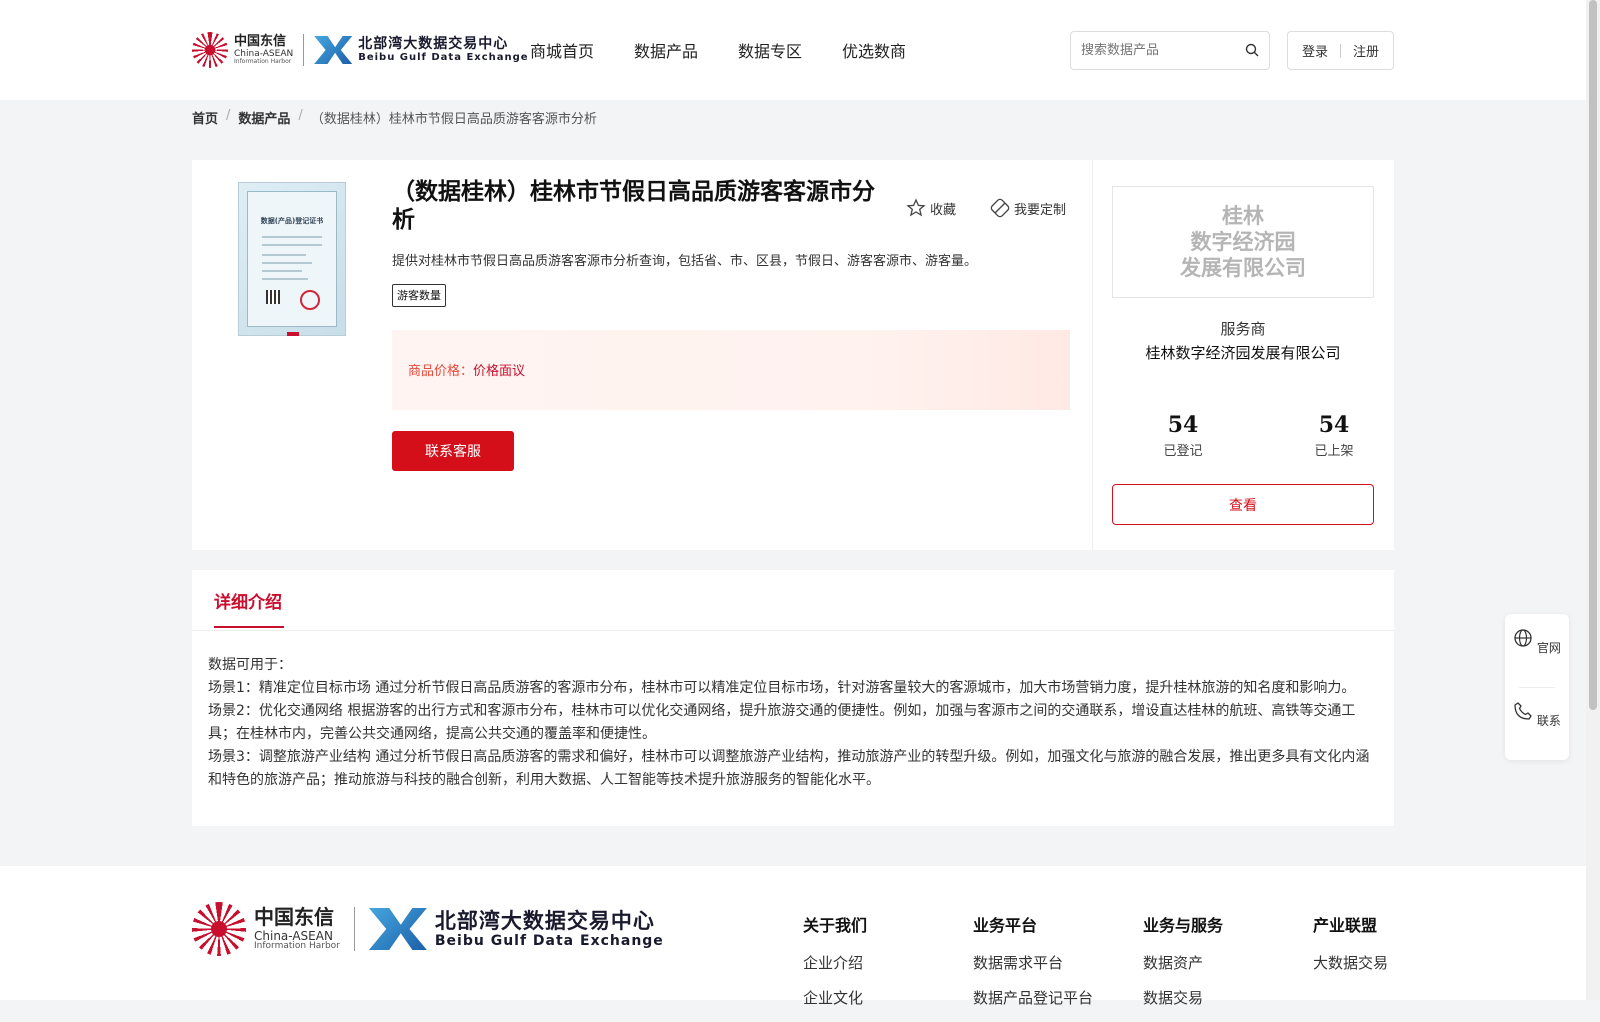 The height and width of the screenshot is (1022, 1600). I want to click on registered-stat: 54 已登记, so click(1183, 435).